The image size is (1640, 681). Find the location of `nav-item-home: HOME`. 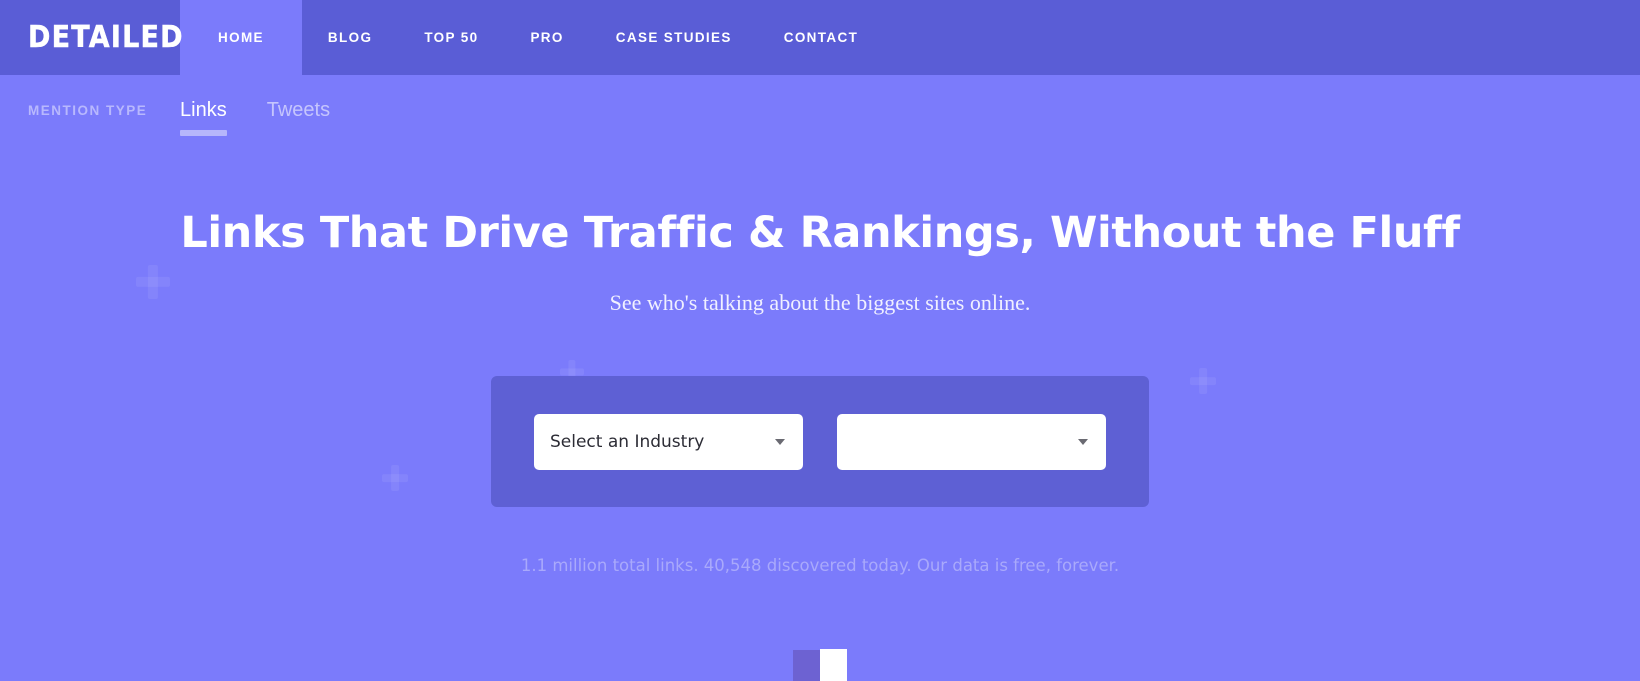

nav-item-home: HOME is located at coordinates (241, 37).